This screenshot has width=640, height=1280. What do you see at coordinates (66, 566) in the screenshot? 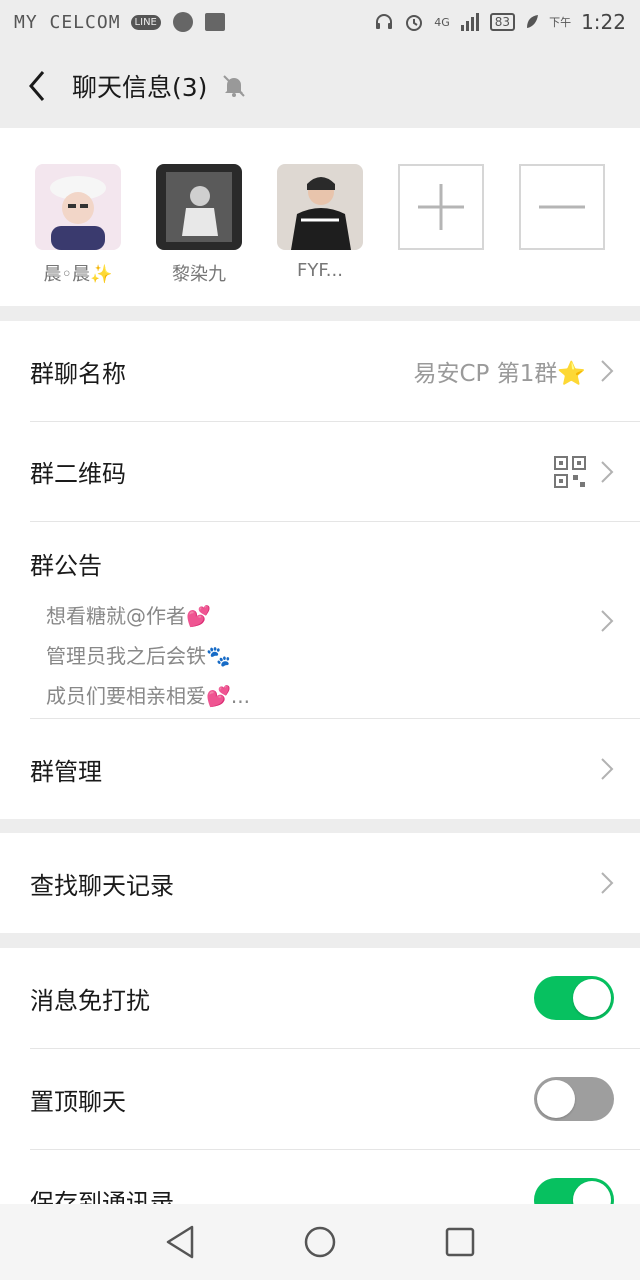
I see `row-label: 群公告` at bounding box center [66, 566].